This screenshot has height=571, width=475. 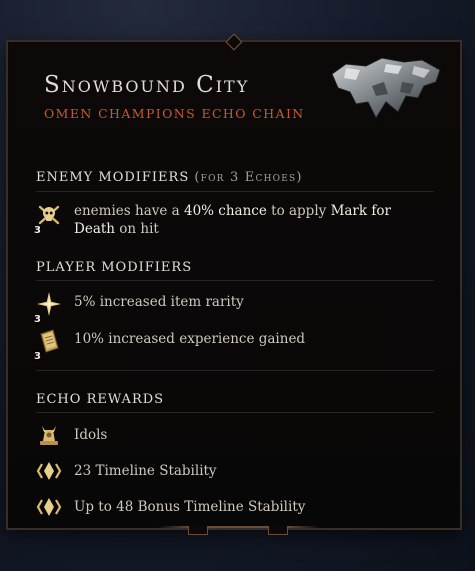 What do you see at coordinates (49, 435) in the screenshot?
I see `idol-icon` at bounding box center [49, 435].